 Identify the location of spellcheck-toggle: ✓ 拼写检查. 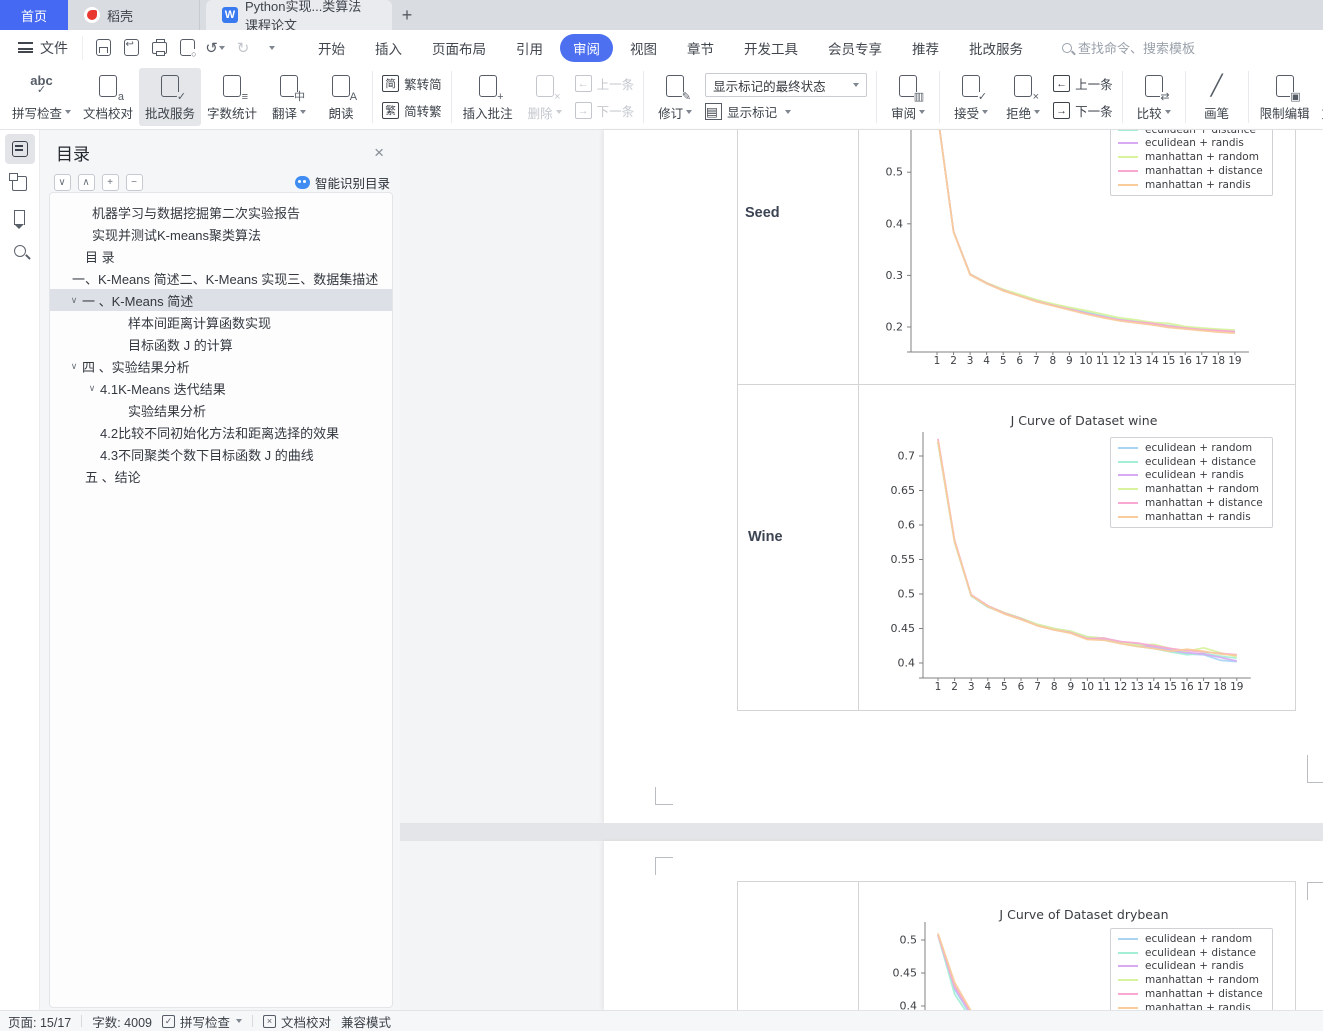
(202, 1021).